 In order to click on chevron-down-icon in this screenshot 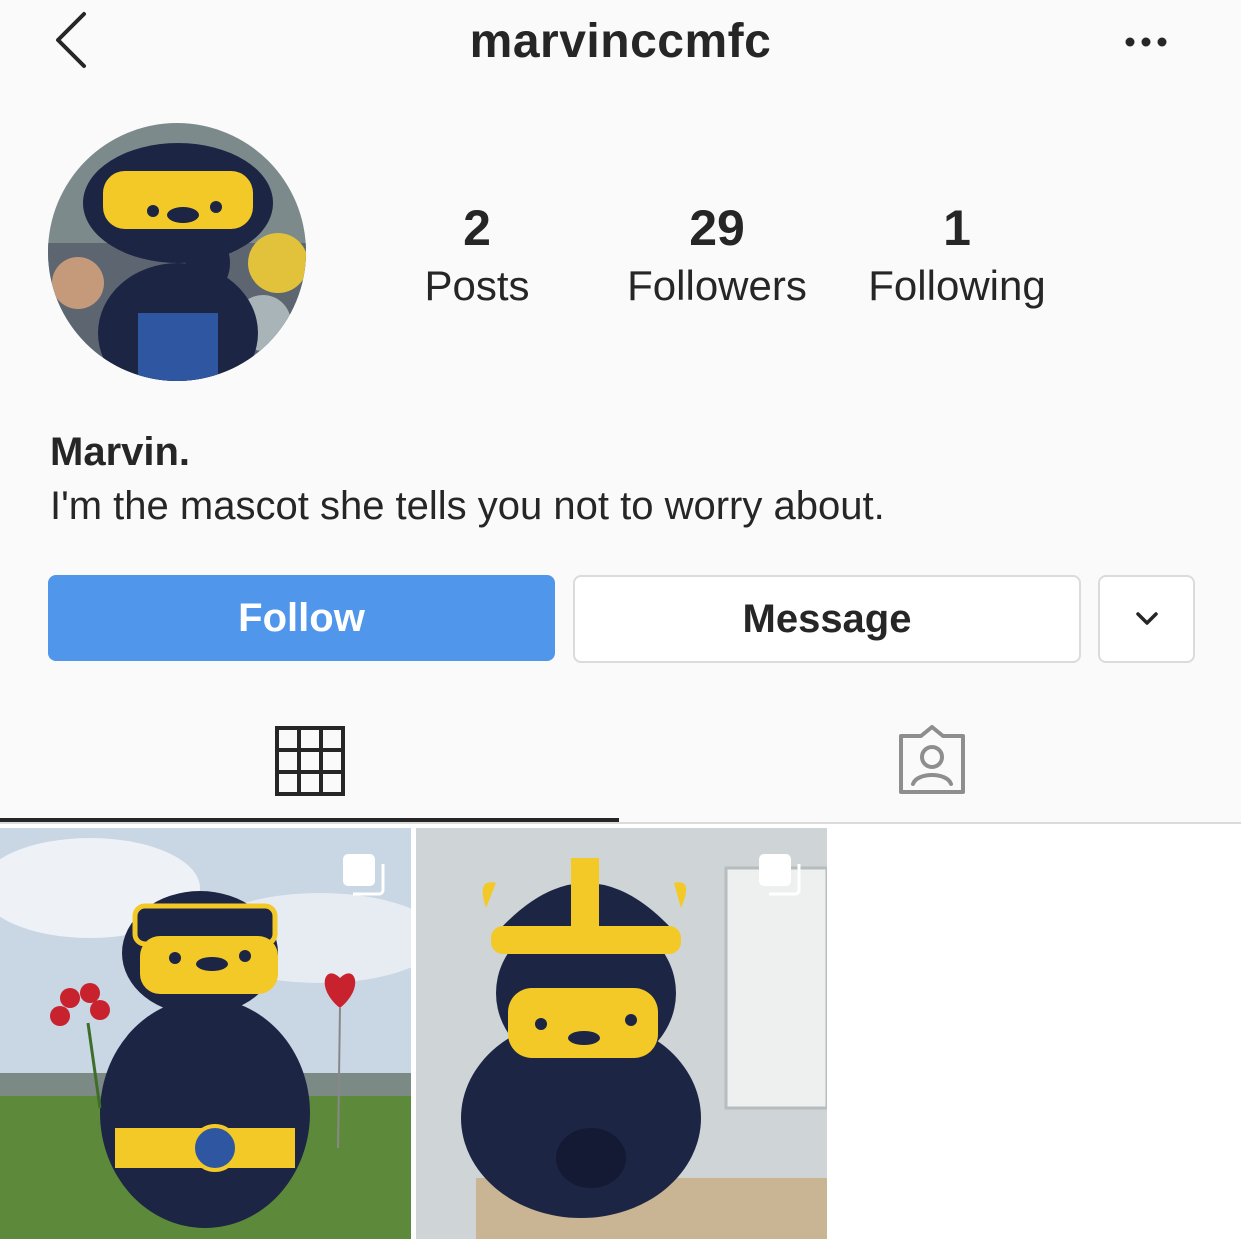, I will do `click(1146, 618)`.